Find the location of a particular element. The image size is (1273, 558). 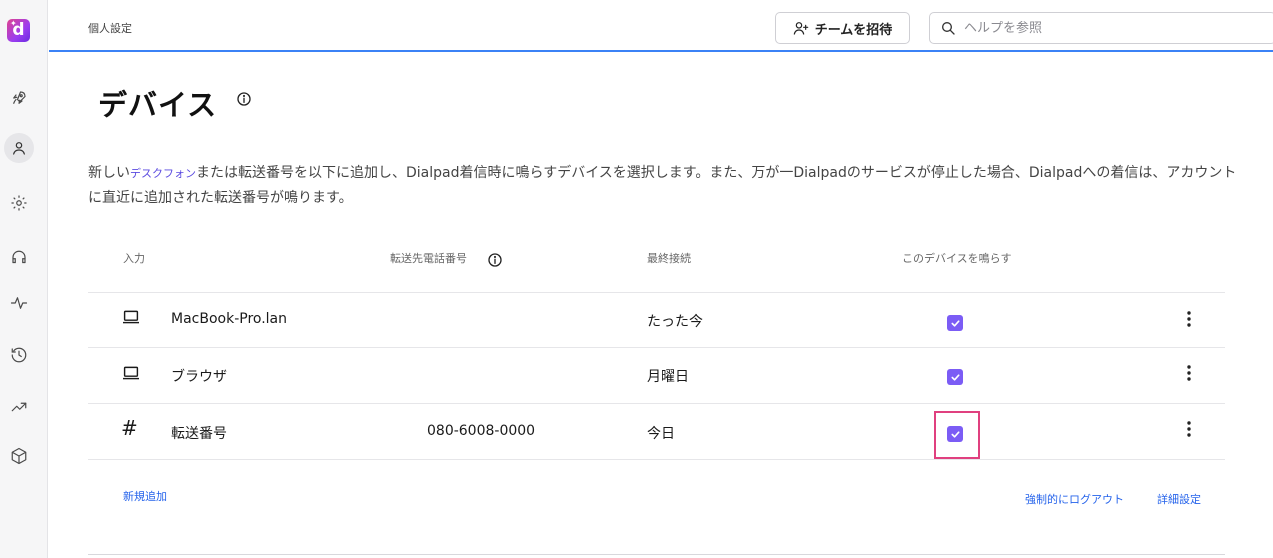

gear-icon is located at coordinates (19, 203).